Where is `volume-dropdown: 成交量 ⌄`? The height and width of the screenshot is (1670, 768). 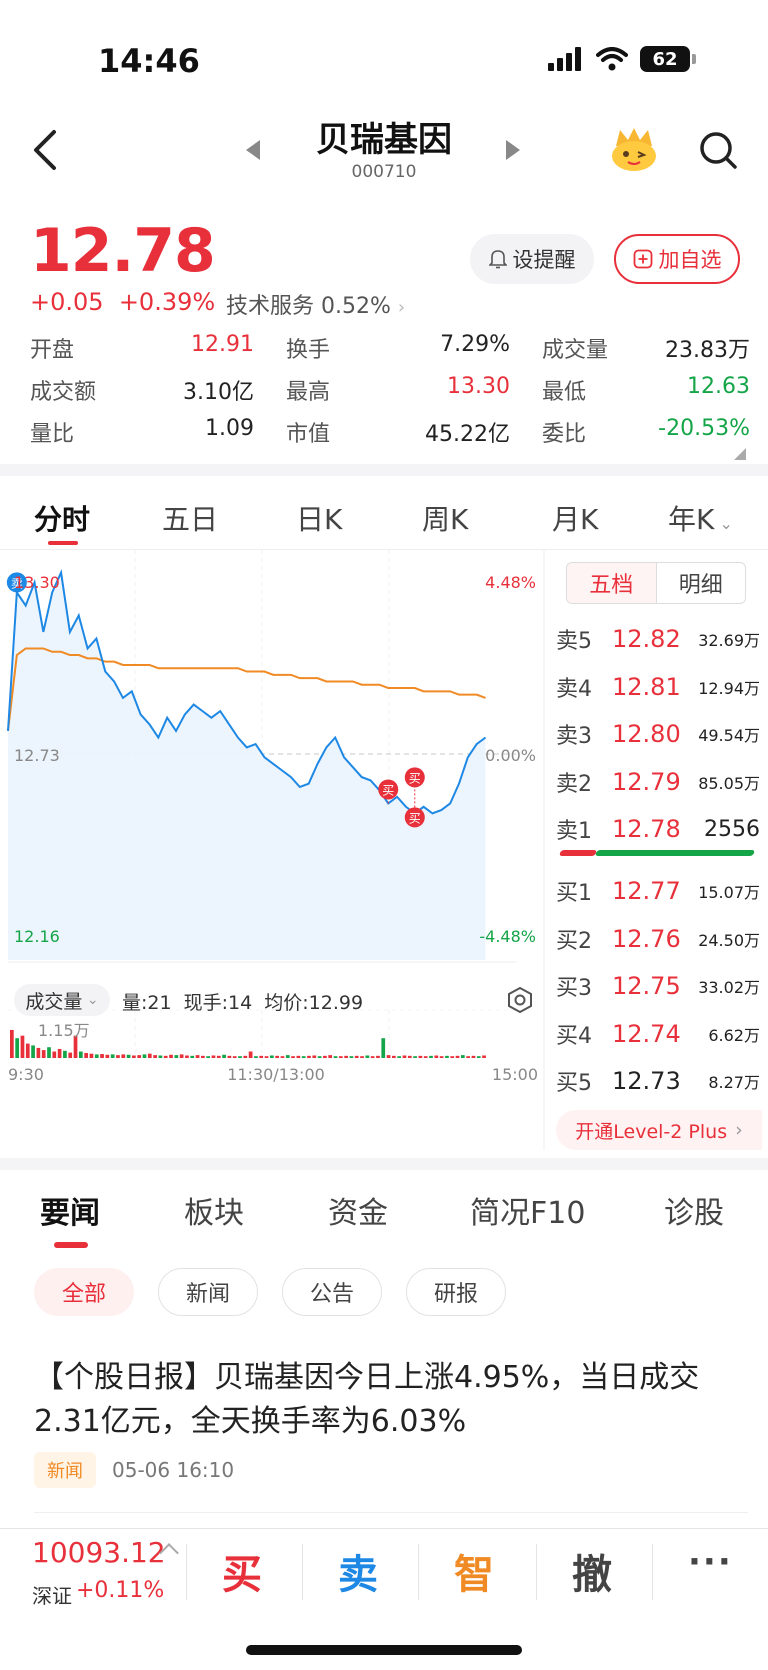 volume-dropdown: 成交量 ⌄ is located at coordinates (62, 1000).